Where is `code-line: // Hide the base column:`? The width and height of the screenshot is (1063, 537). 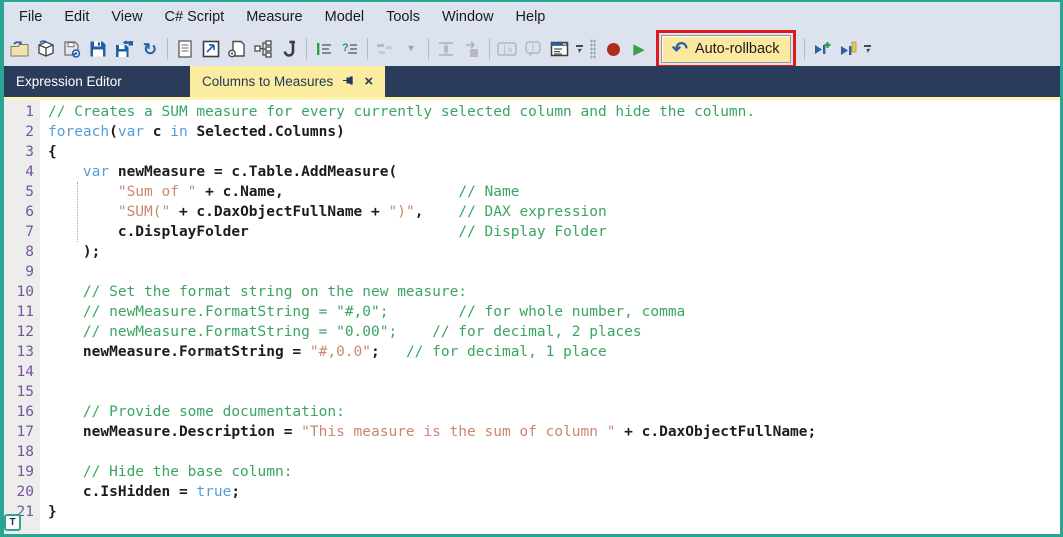
code-line: // Hide the base column: is located at coordinates (554, 472).